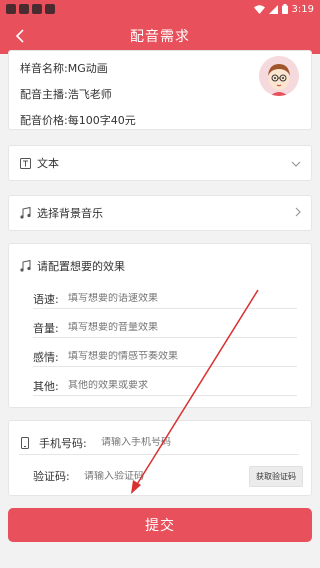  I want to click on other-row: 其他:, so click(165, 386).